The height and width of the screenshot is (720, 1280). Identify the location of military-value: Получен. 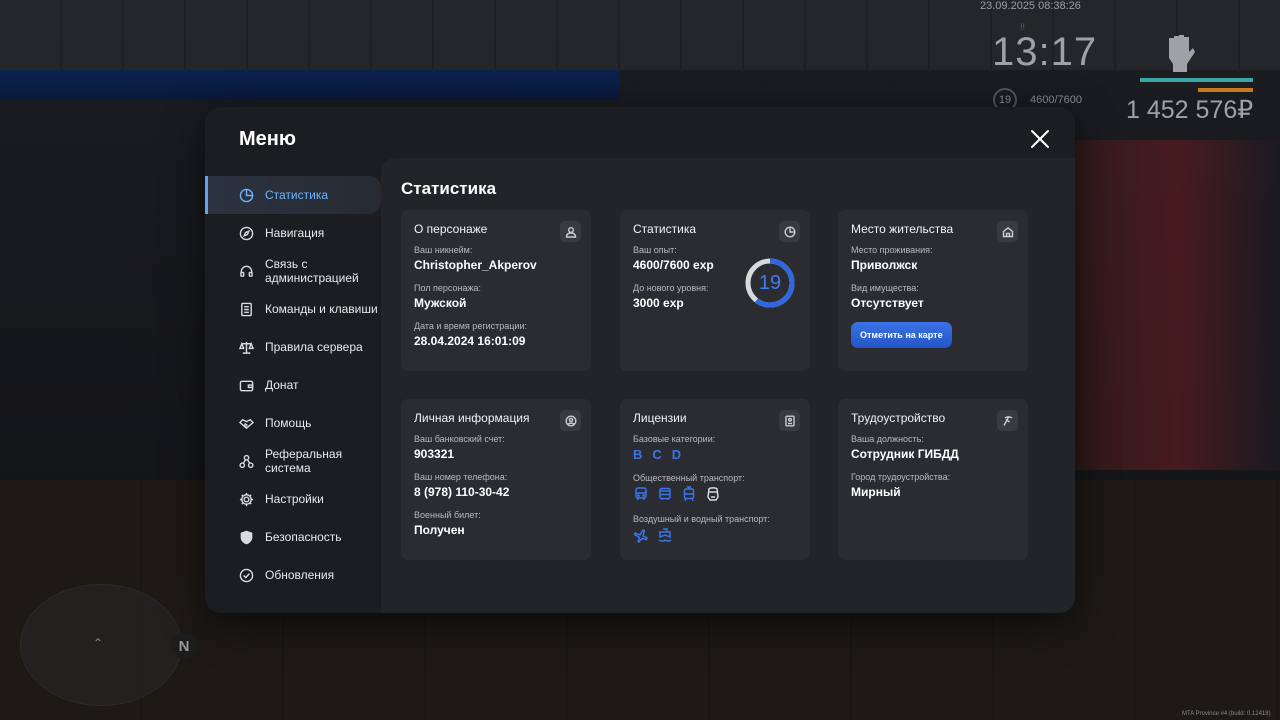
(439, 530).